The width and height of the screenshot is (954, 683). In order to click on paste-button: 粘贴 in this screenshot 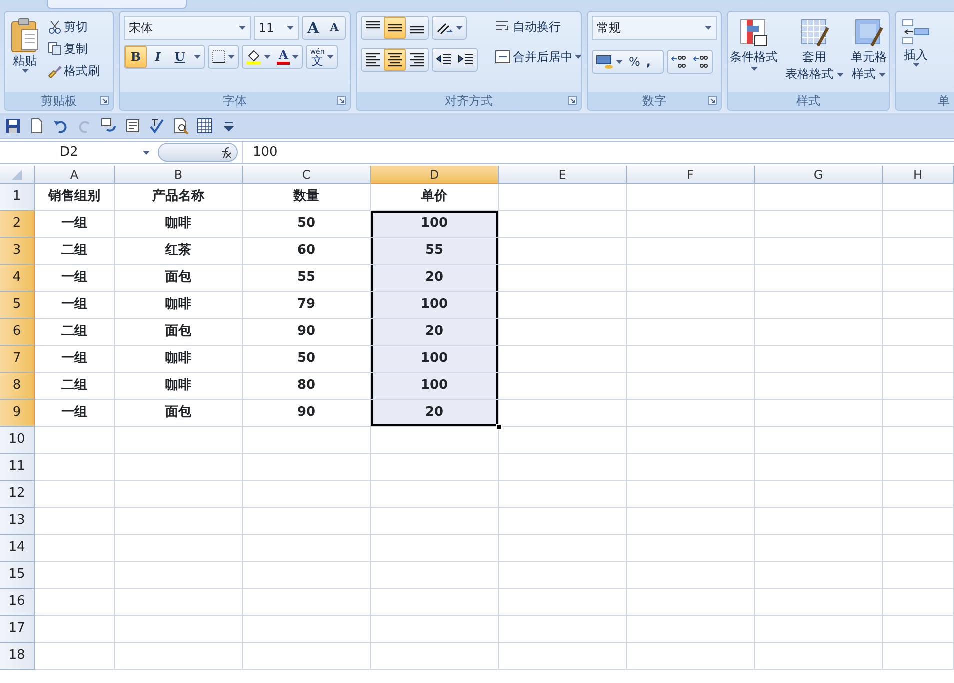, I will do `click(25, 54)`.